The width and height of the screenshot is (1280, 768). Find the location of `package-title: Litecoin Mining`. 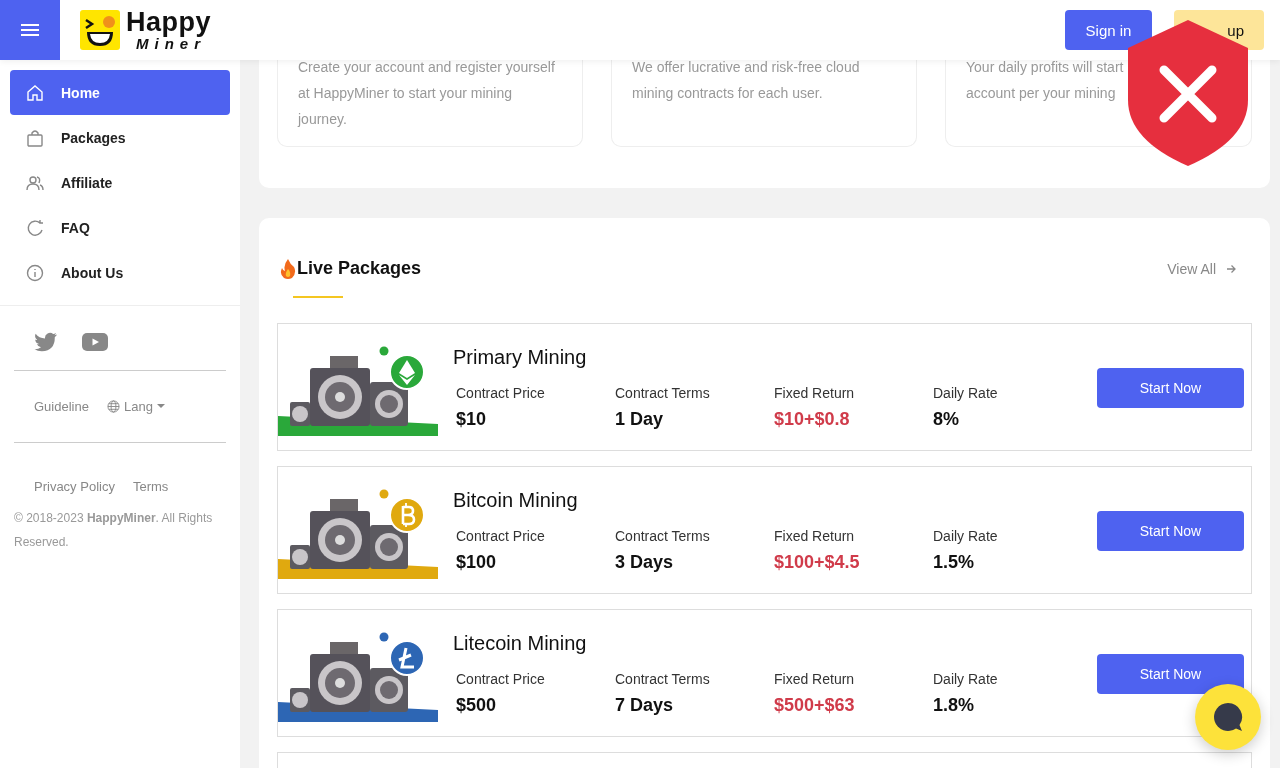

package-title: Litecoin Mining is located at coordinates (520, 643).